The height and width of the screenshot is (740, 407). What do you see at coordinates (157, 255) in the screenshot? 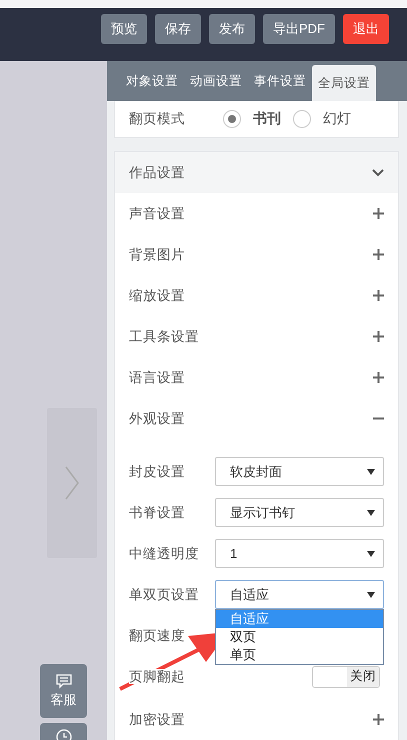
I see `section-title: 背景图片` at bounding box center [157, 255].